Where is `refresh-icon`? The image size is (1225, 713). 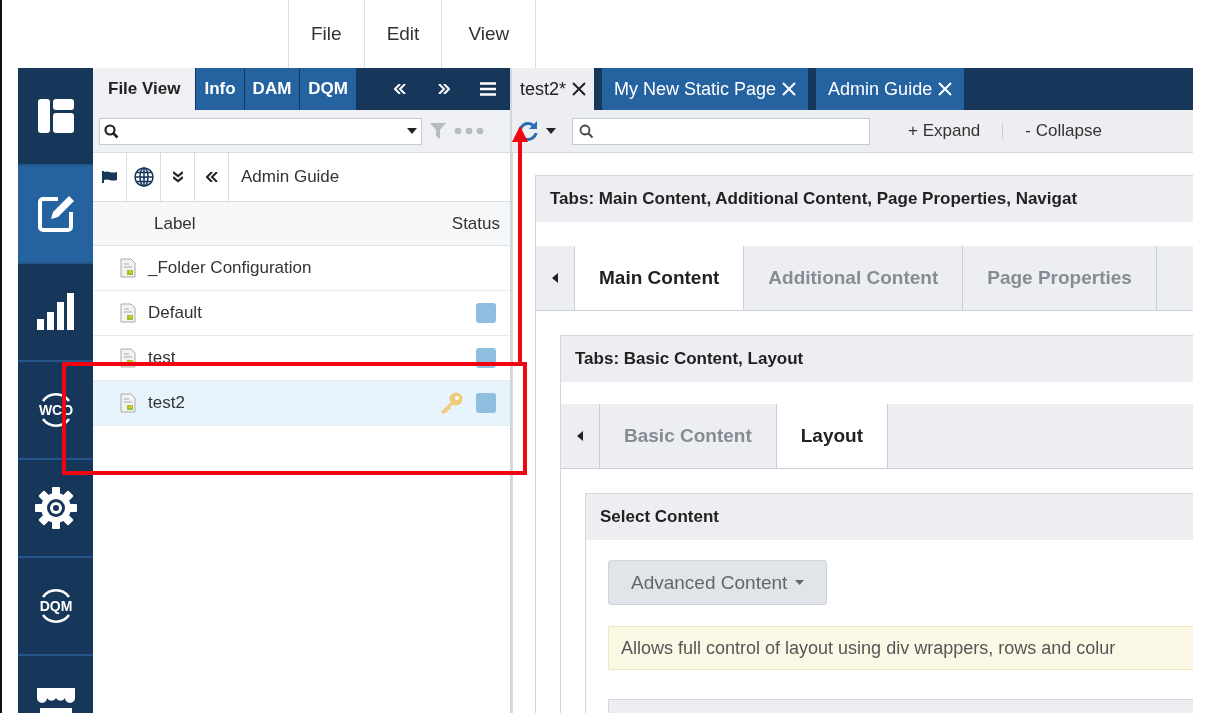
refresh-icon is located at coordinates (528, 131).